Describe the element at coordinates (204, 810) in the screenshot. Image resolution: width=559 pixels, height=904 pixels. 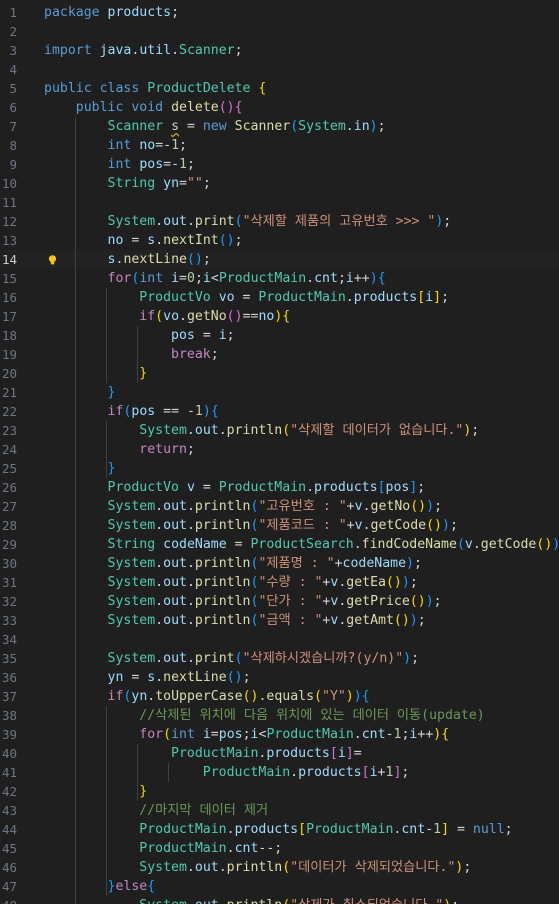
I see `code-token: //마지막 데이터 제거` at that location.